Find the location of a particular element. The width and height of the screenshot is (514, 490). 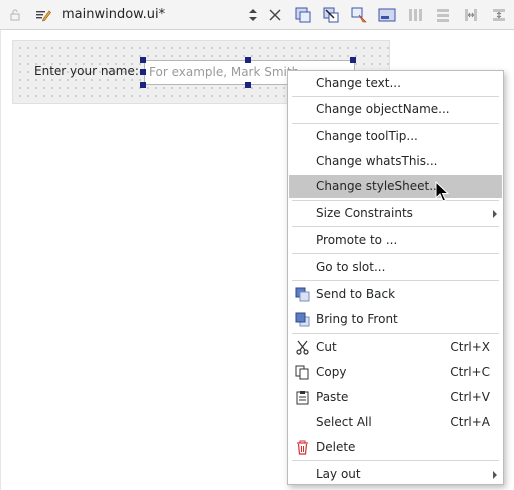

menu-item-size-constraints: Size Constraints is located at coordinates (395, 213).